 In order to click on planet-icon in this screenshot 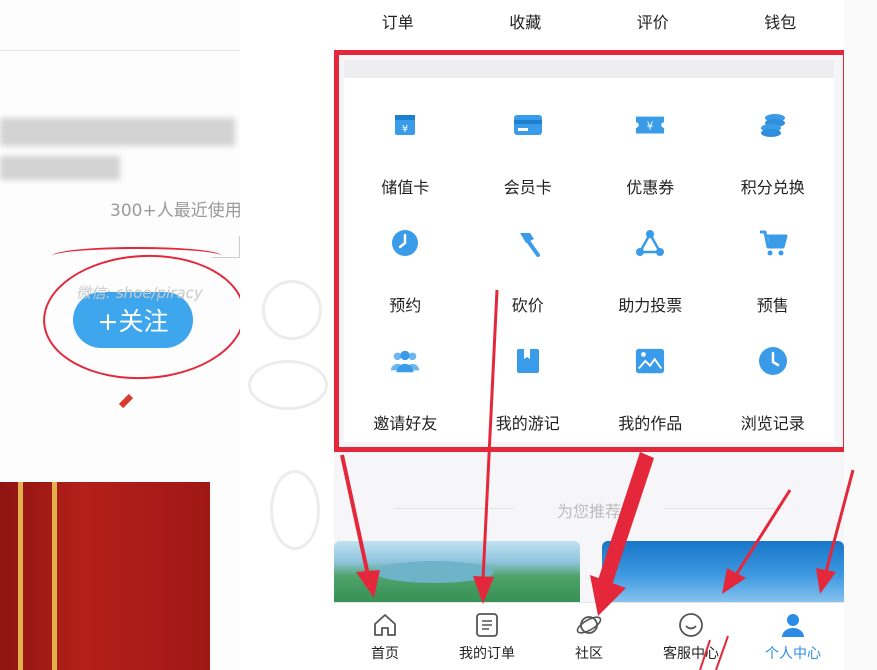, I will do `click(589, 625)`.